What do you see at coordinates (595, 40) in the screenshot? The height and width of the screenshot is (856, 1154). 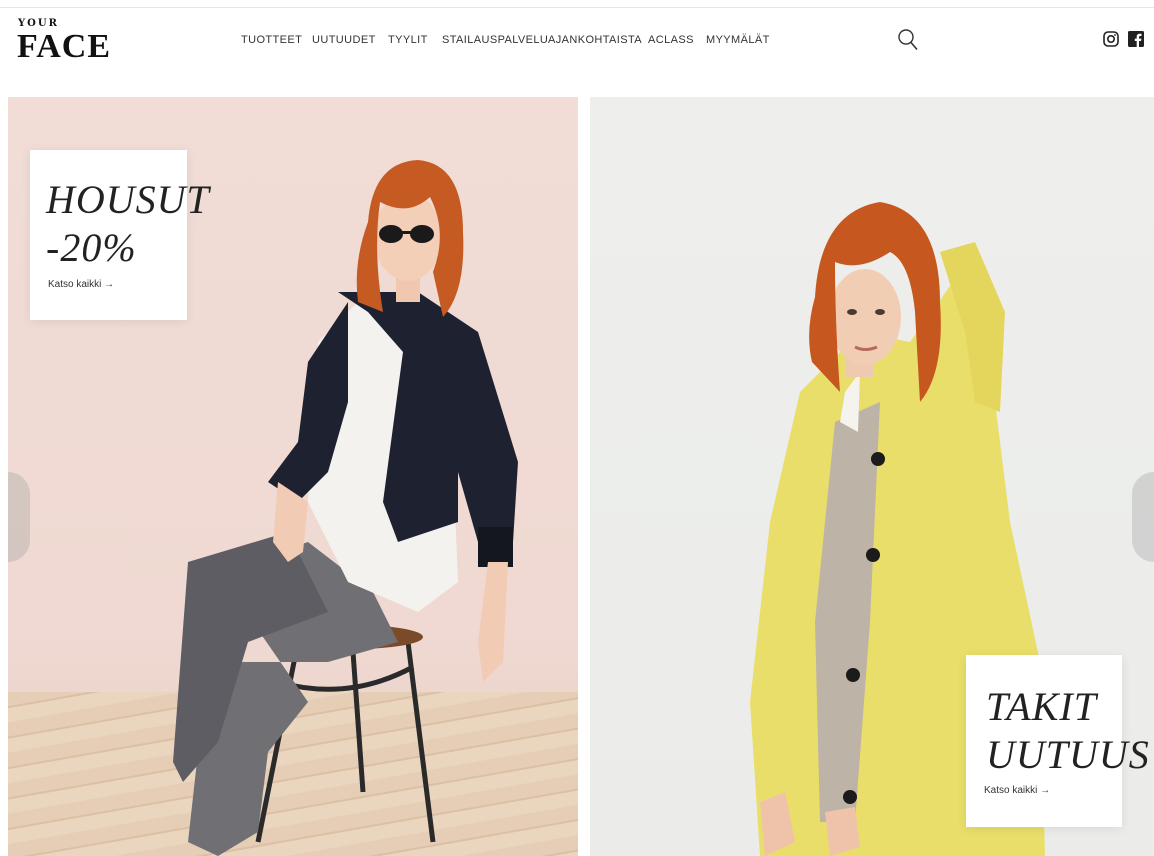 I see `nav-item-ajankohtaista: AJANKOHTAISTA` at bounding box center [595, 40].